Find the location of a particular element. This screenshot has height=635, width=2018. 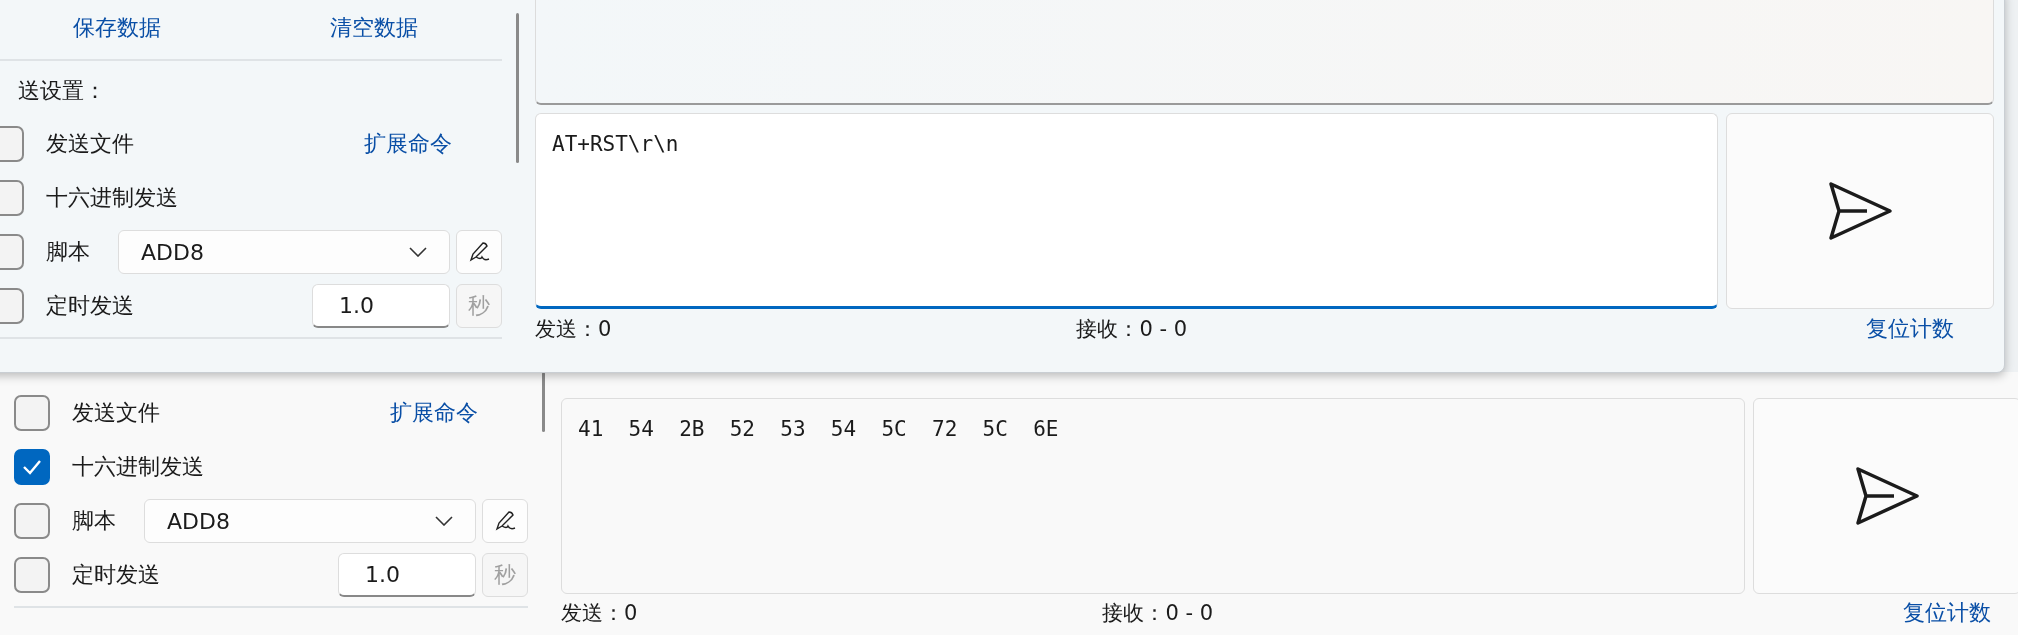

section-label: 送设置： is located at coordinates (62, 91).